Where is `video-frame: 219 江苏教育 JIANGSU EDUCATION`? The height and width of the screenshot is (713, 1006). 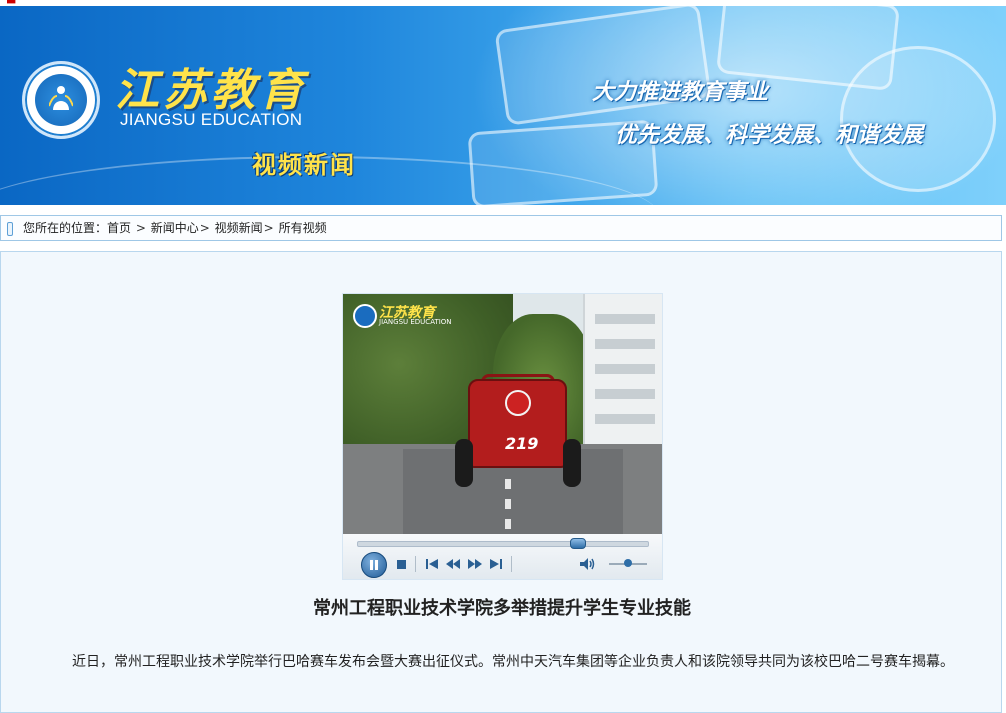 video-frame: 219 江苏教育 JIANGSU EDUCATION is located at coordinates (502, 414).